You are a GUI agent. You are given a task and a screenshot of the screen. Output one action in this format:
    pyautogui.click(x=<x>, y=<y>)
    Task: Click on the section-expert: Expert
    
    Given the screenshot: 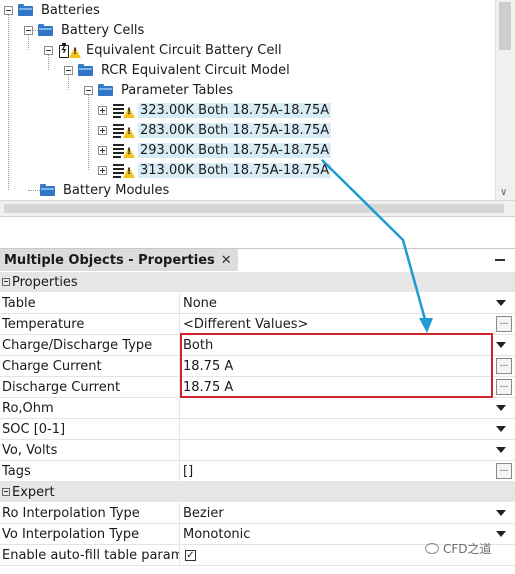 What is the action you would take?
    pyautogui.click(x=257, y=492)
    